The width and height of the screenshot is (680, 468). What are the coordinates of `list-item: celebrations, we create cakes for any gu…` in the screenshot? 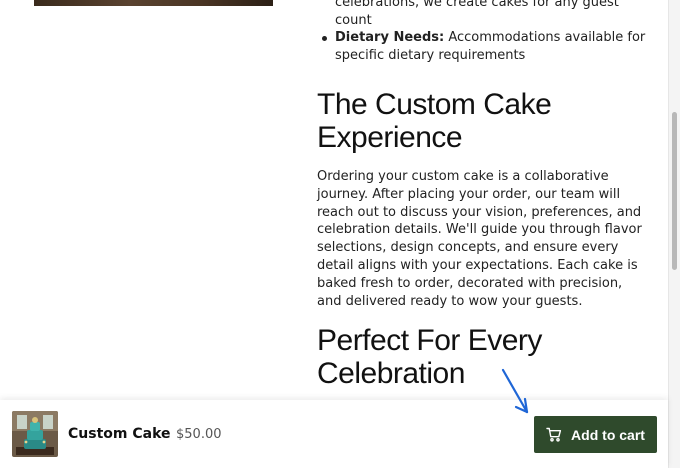 It's located at (482, 14).